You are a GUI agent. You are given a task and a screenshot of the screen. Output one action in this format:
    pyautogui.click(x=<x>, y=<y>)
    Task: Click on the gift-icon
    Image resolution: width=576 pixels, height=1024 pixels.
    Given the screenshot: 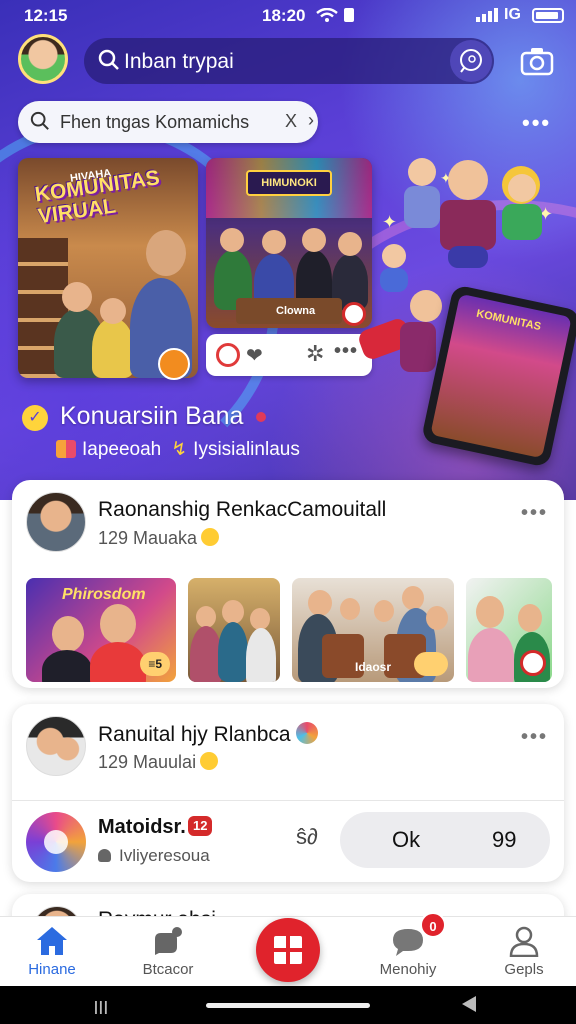 What is the action you would take?
    pyautogui.click(x=66, y=449)
    